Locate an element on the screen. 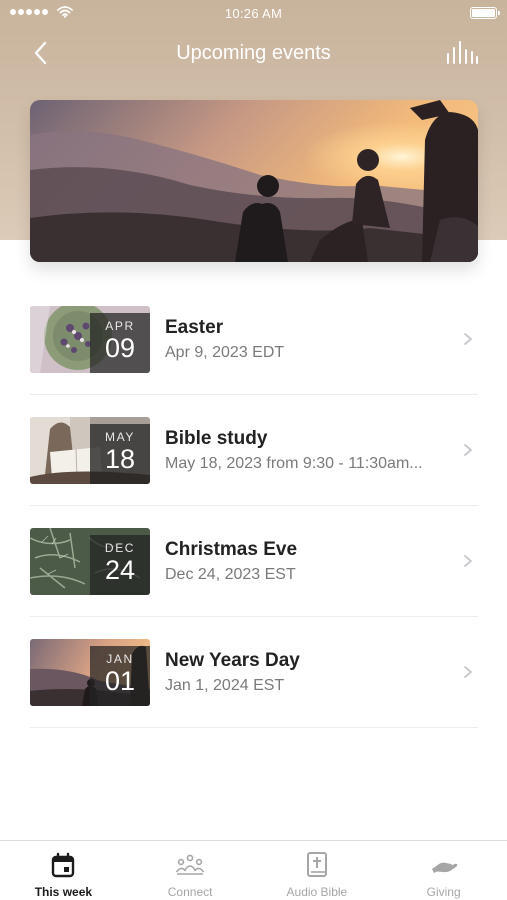 This screenshot has height=900, width=507. event-title: Christmas Eve is located at coordinates (231, 549).